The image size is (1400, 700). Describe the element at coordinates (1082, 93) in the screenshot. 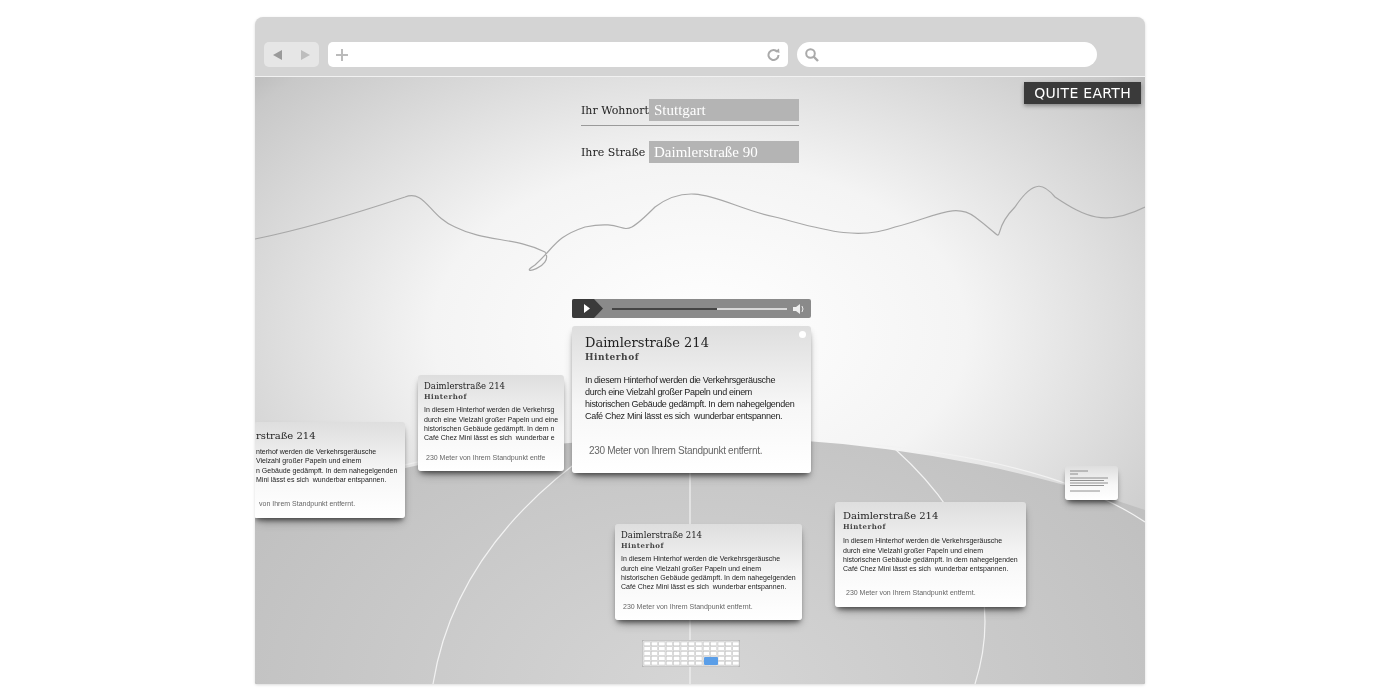

I see `logo: QUITE EARTH` at that location.